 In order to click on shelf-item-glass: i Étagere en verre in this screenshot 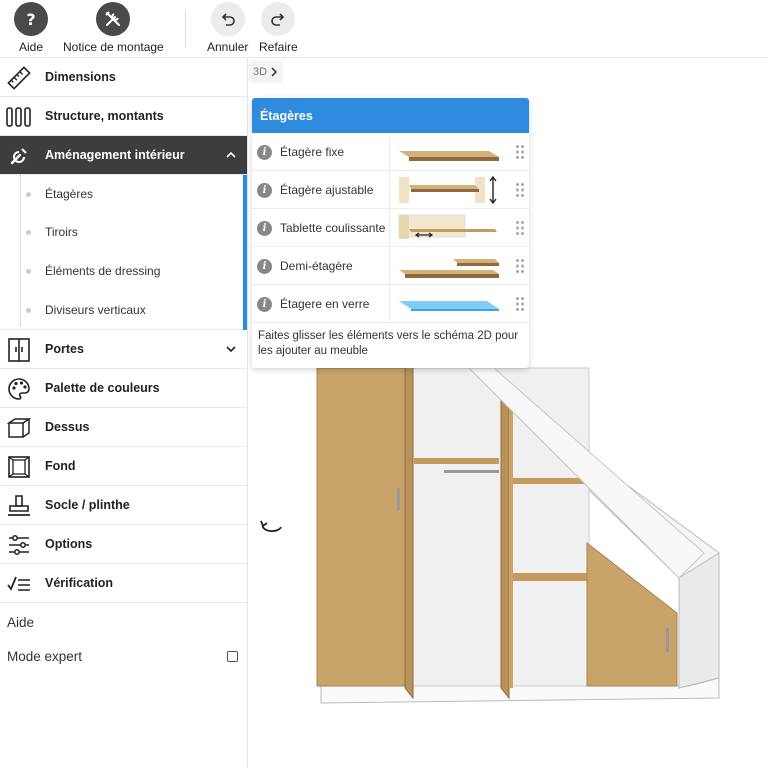, I will do `click(390, 304)`.